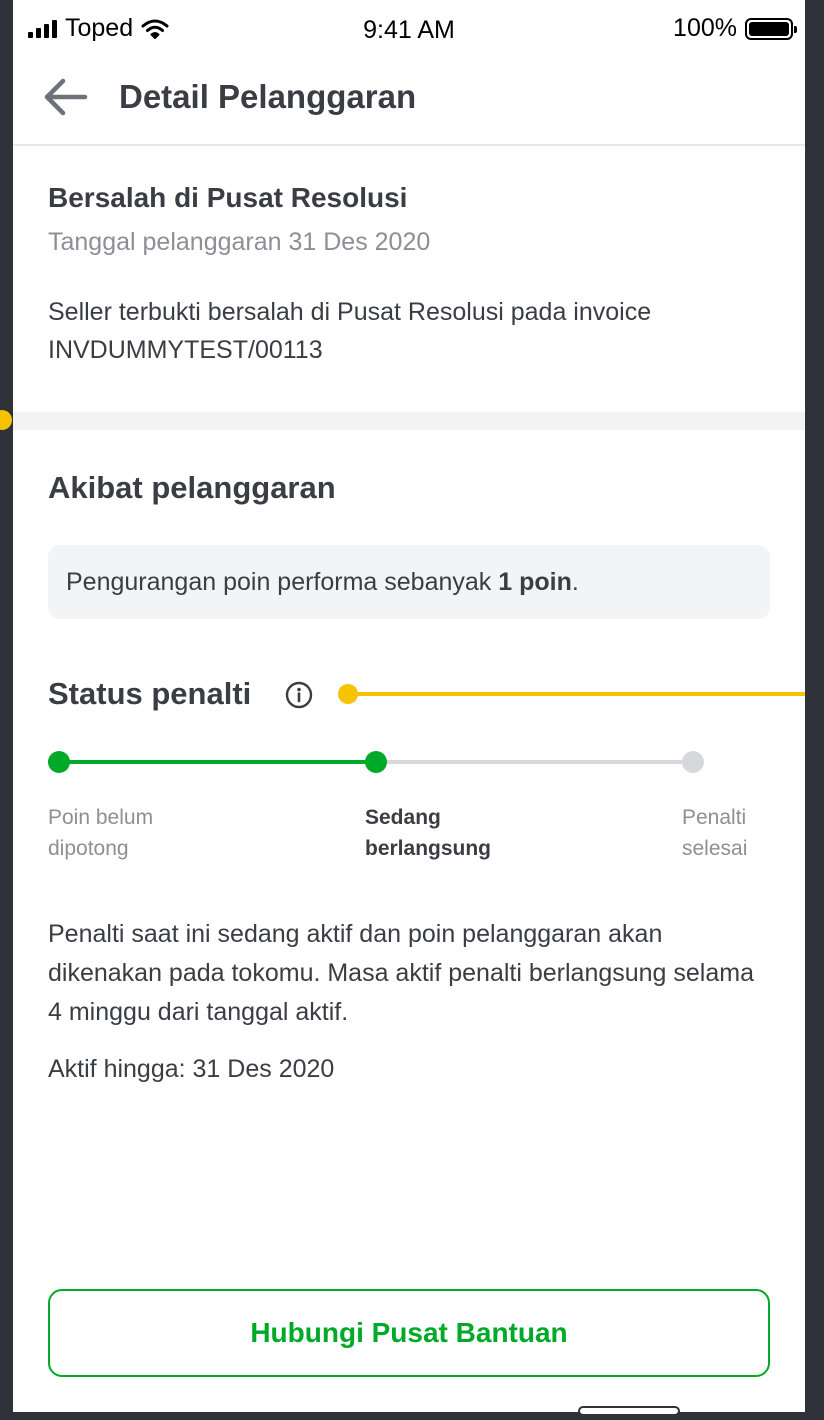  Describe the element at coordinates (192, 487) in the screenshot. I see `effect-heading: Akibat pelanggaran` at that location.